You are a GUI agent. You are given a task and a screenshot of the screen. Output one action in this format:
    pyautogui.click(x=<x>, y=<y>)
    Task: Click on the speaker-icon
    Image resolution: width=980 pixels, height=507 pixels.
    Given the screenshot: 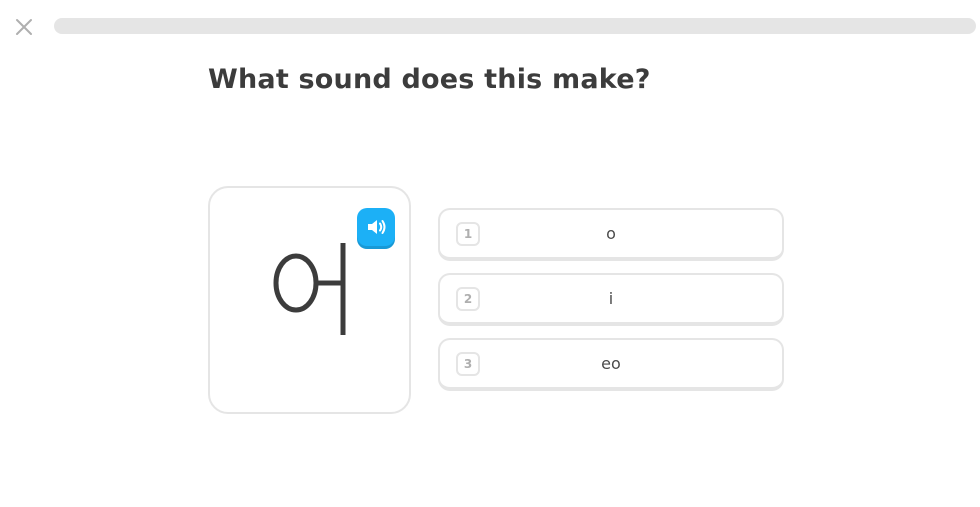 What is the action you would take?
    pyautogui.click(x=377, y=227)
    